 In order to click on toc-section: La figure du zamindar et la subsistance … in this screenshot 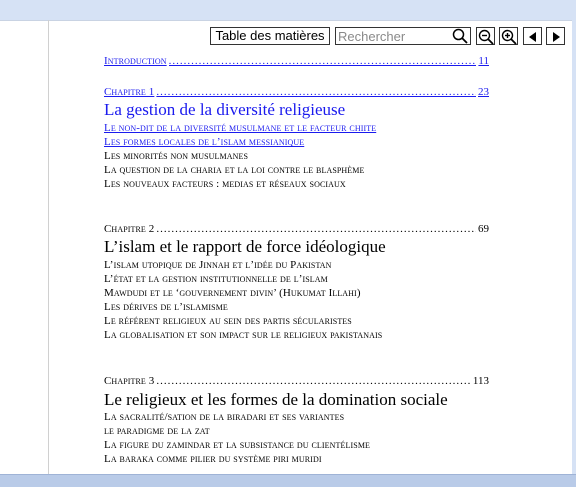, I will do `click(237, 445)`.